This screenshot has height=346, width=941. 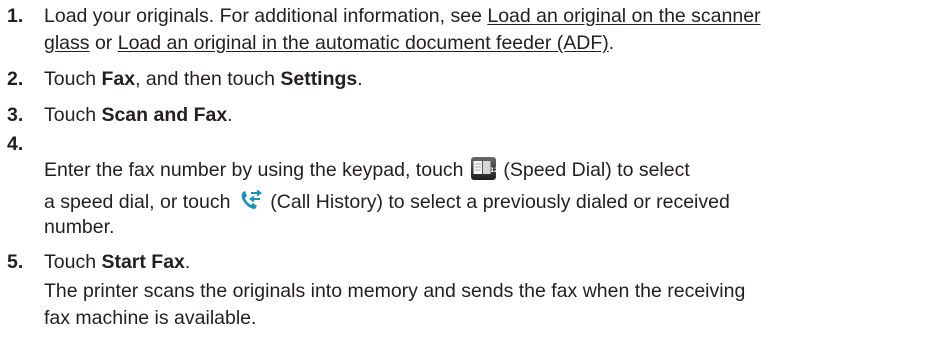 What do you see at coordinates (15, 262) in the screenshot?
I see `step-number: 5.` at bounding box center [15, 262].